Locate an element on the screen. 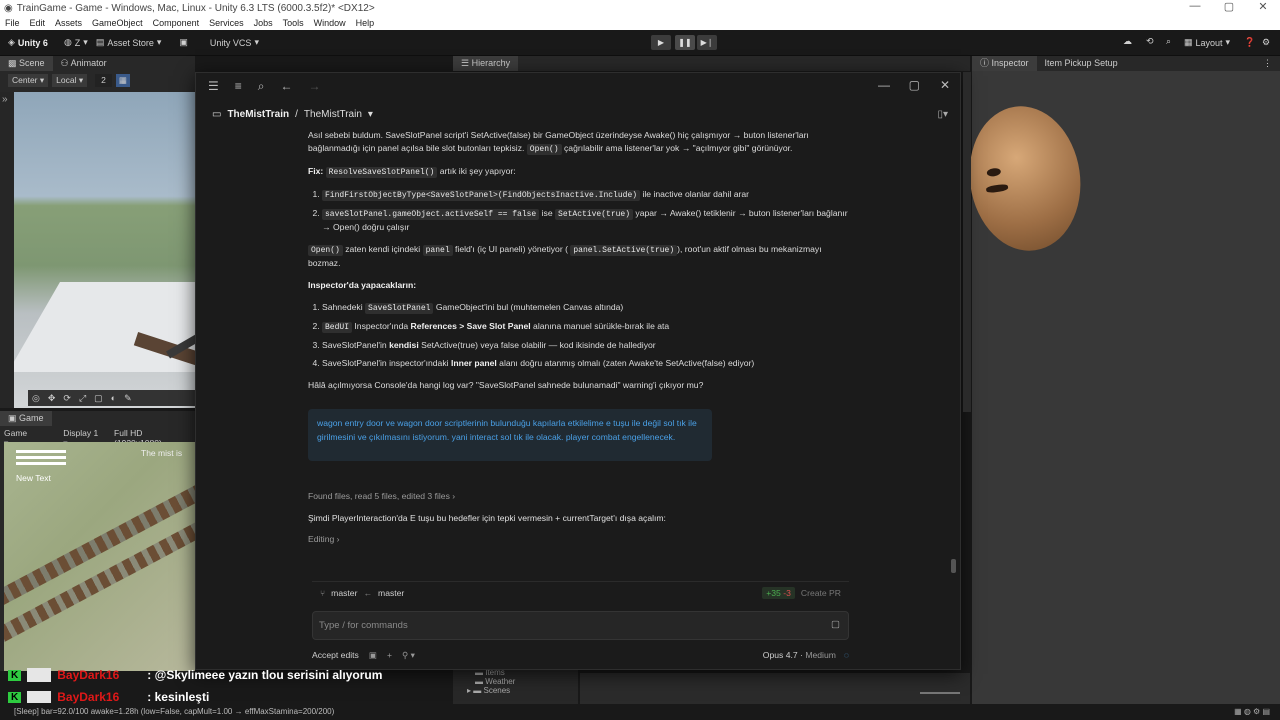 The image size is (1280, 720). chat-scrollbar is located at coordinates (953, 566).